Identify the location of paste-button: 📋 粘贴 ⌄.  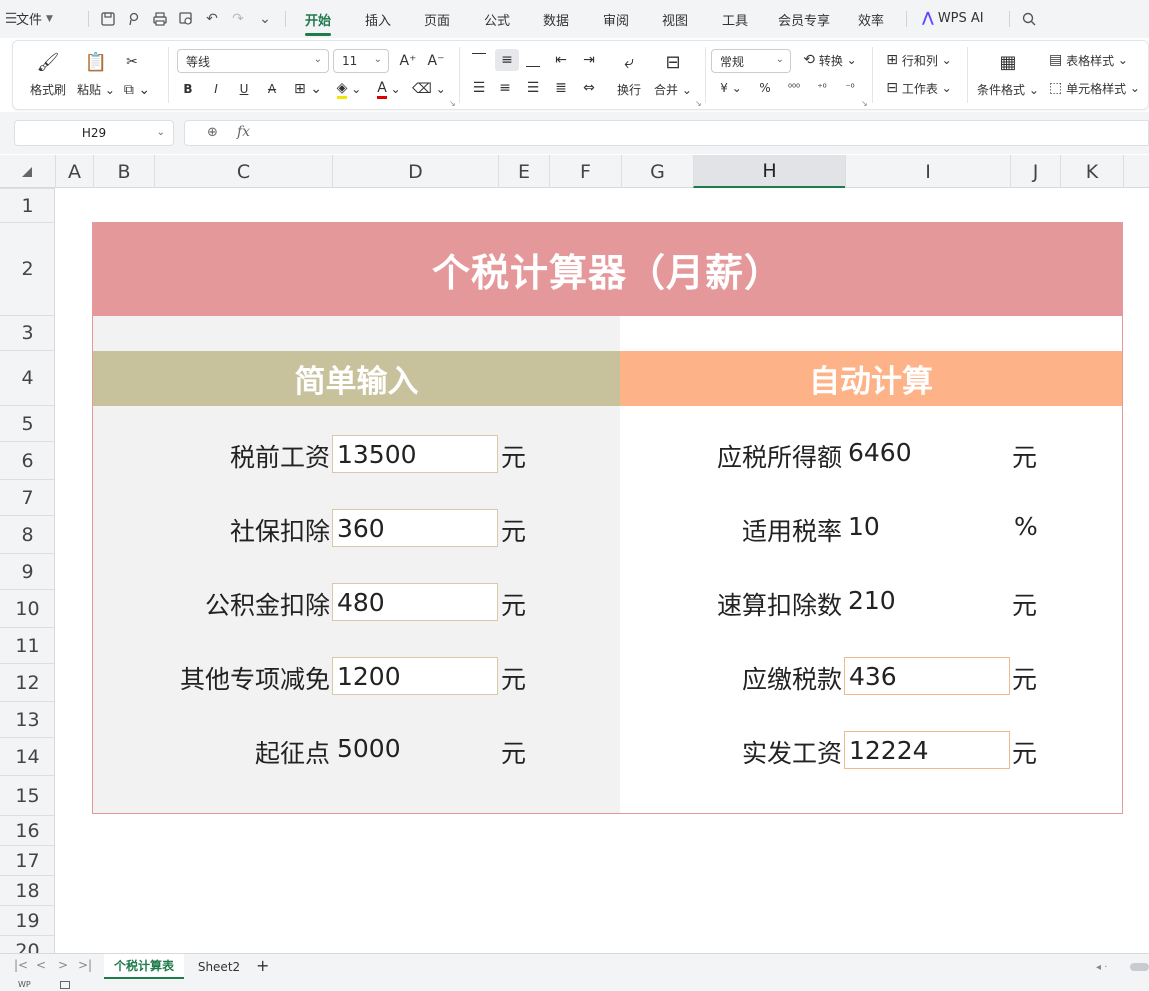
(96, 75).